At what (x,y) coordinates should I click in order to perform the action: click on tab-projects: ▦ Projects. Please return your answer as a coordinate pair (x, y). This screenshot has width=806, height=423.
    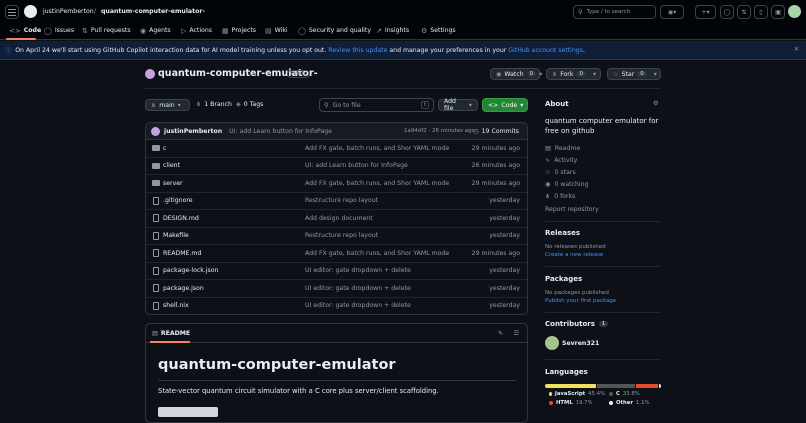
    Looking at the image, I should click on (239, 30).